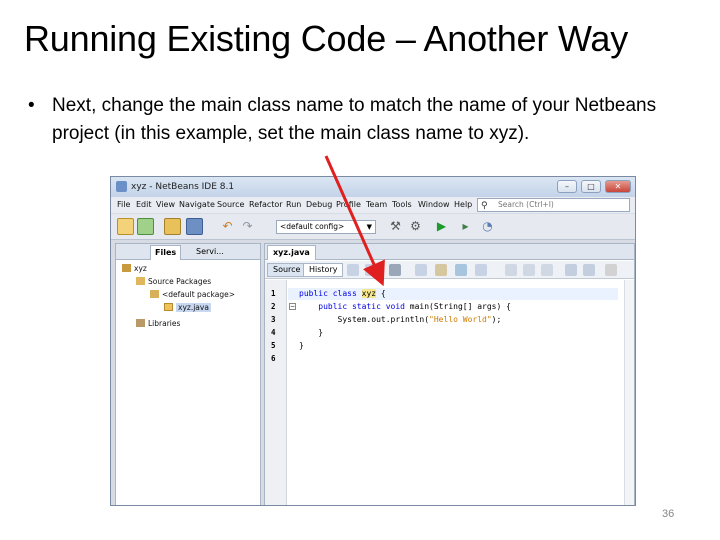 The height and width of the screenshot is (540, 720). I want to click on macro-icon, so click(611, 270).